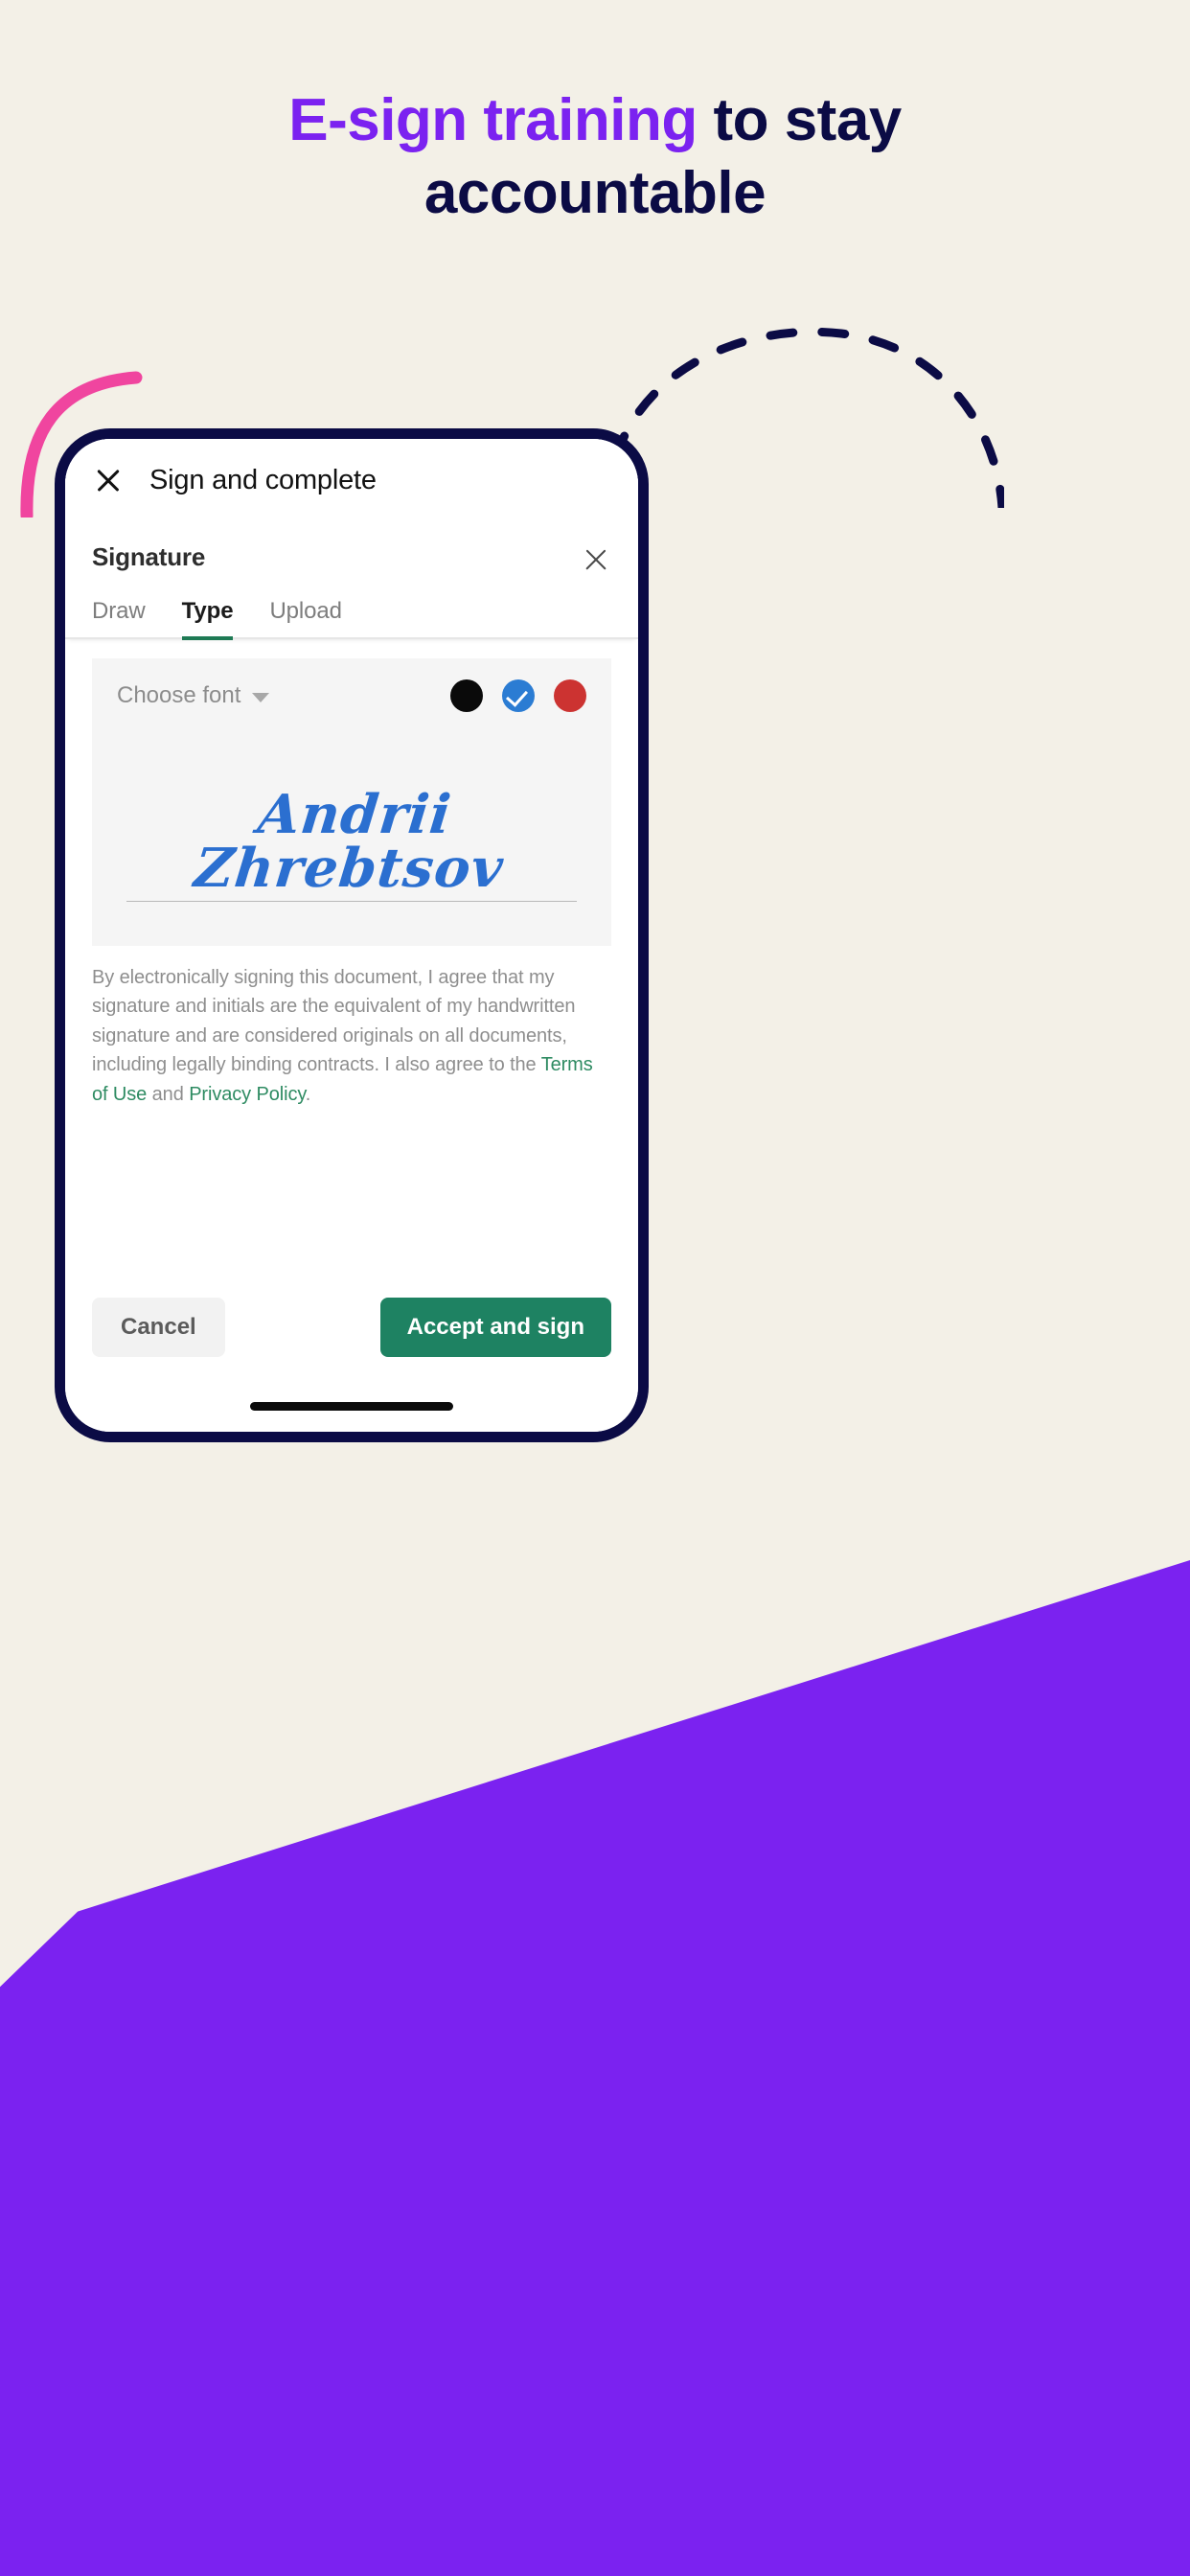 This screenshot has height=2576, width=1190. Describe the element at coordinates (351, 1327) in the screenshot. I see `sheet-footer: Cancel Accept and sign` at that location.